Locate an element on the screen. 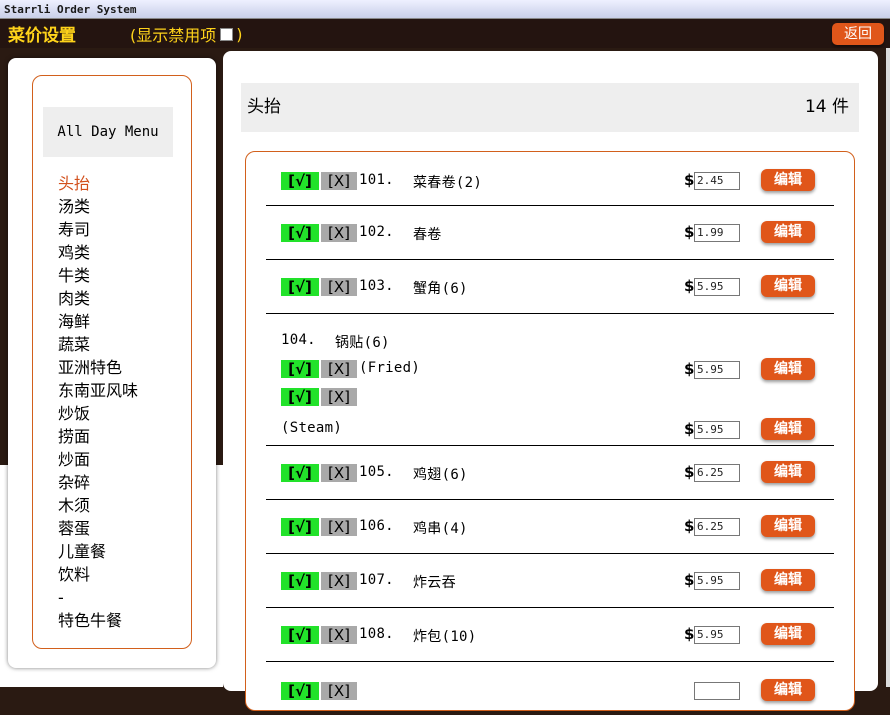 The height and width of the screenshot is (715, 890). sidebar-item-category: 肉类 is located at coordinates (98, 298).